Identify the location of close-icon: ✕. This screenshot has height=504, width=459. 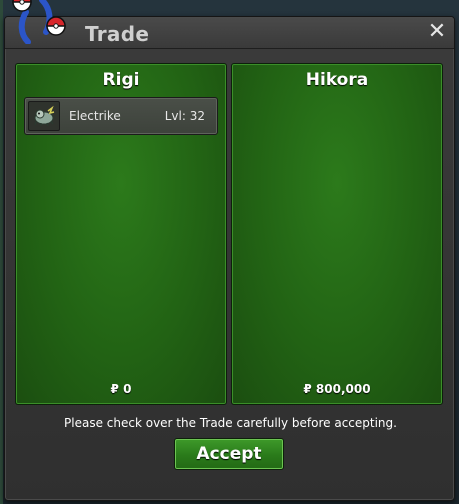
(437, 32).